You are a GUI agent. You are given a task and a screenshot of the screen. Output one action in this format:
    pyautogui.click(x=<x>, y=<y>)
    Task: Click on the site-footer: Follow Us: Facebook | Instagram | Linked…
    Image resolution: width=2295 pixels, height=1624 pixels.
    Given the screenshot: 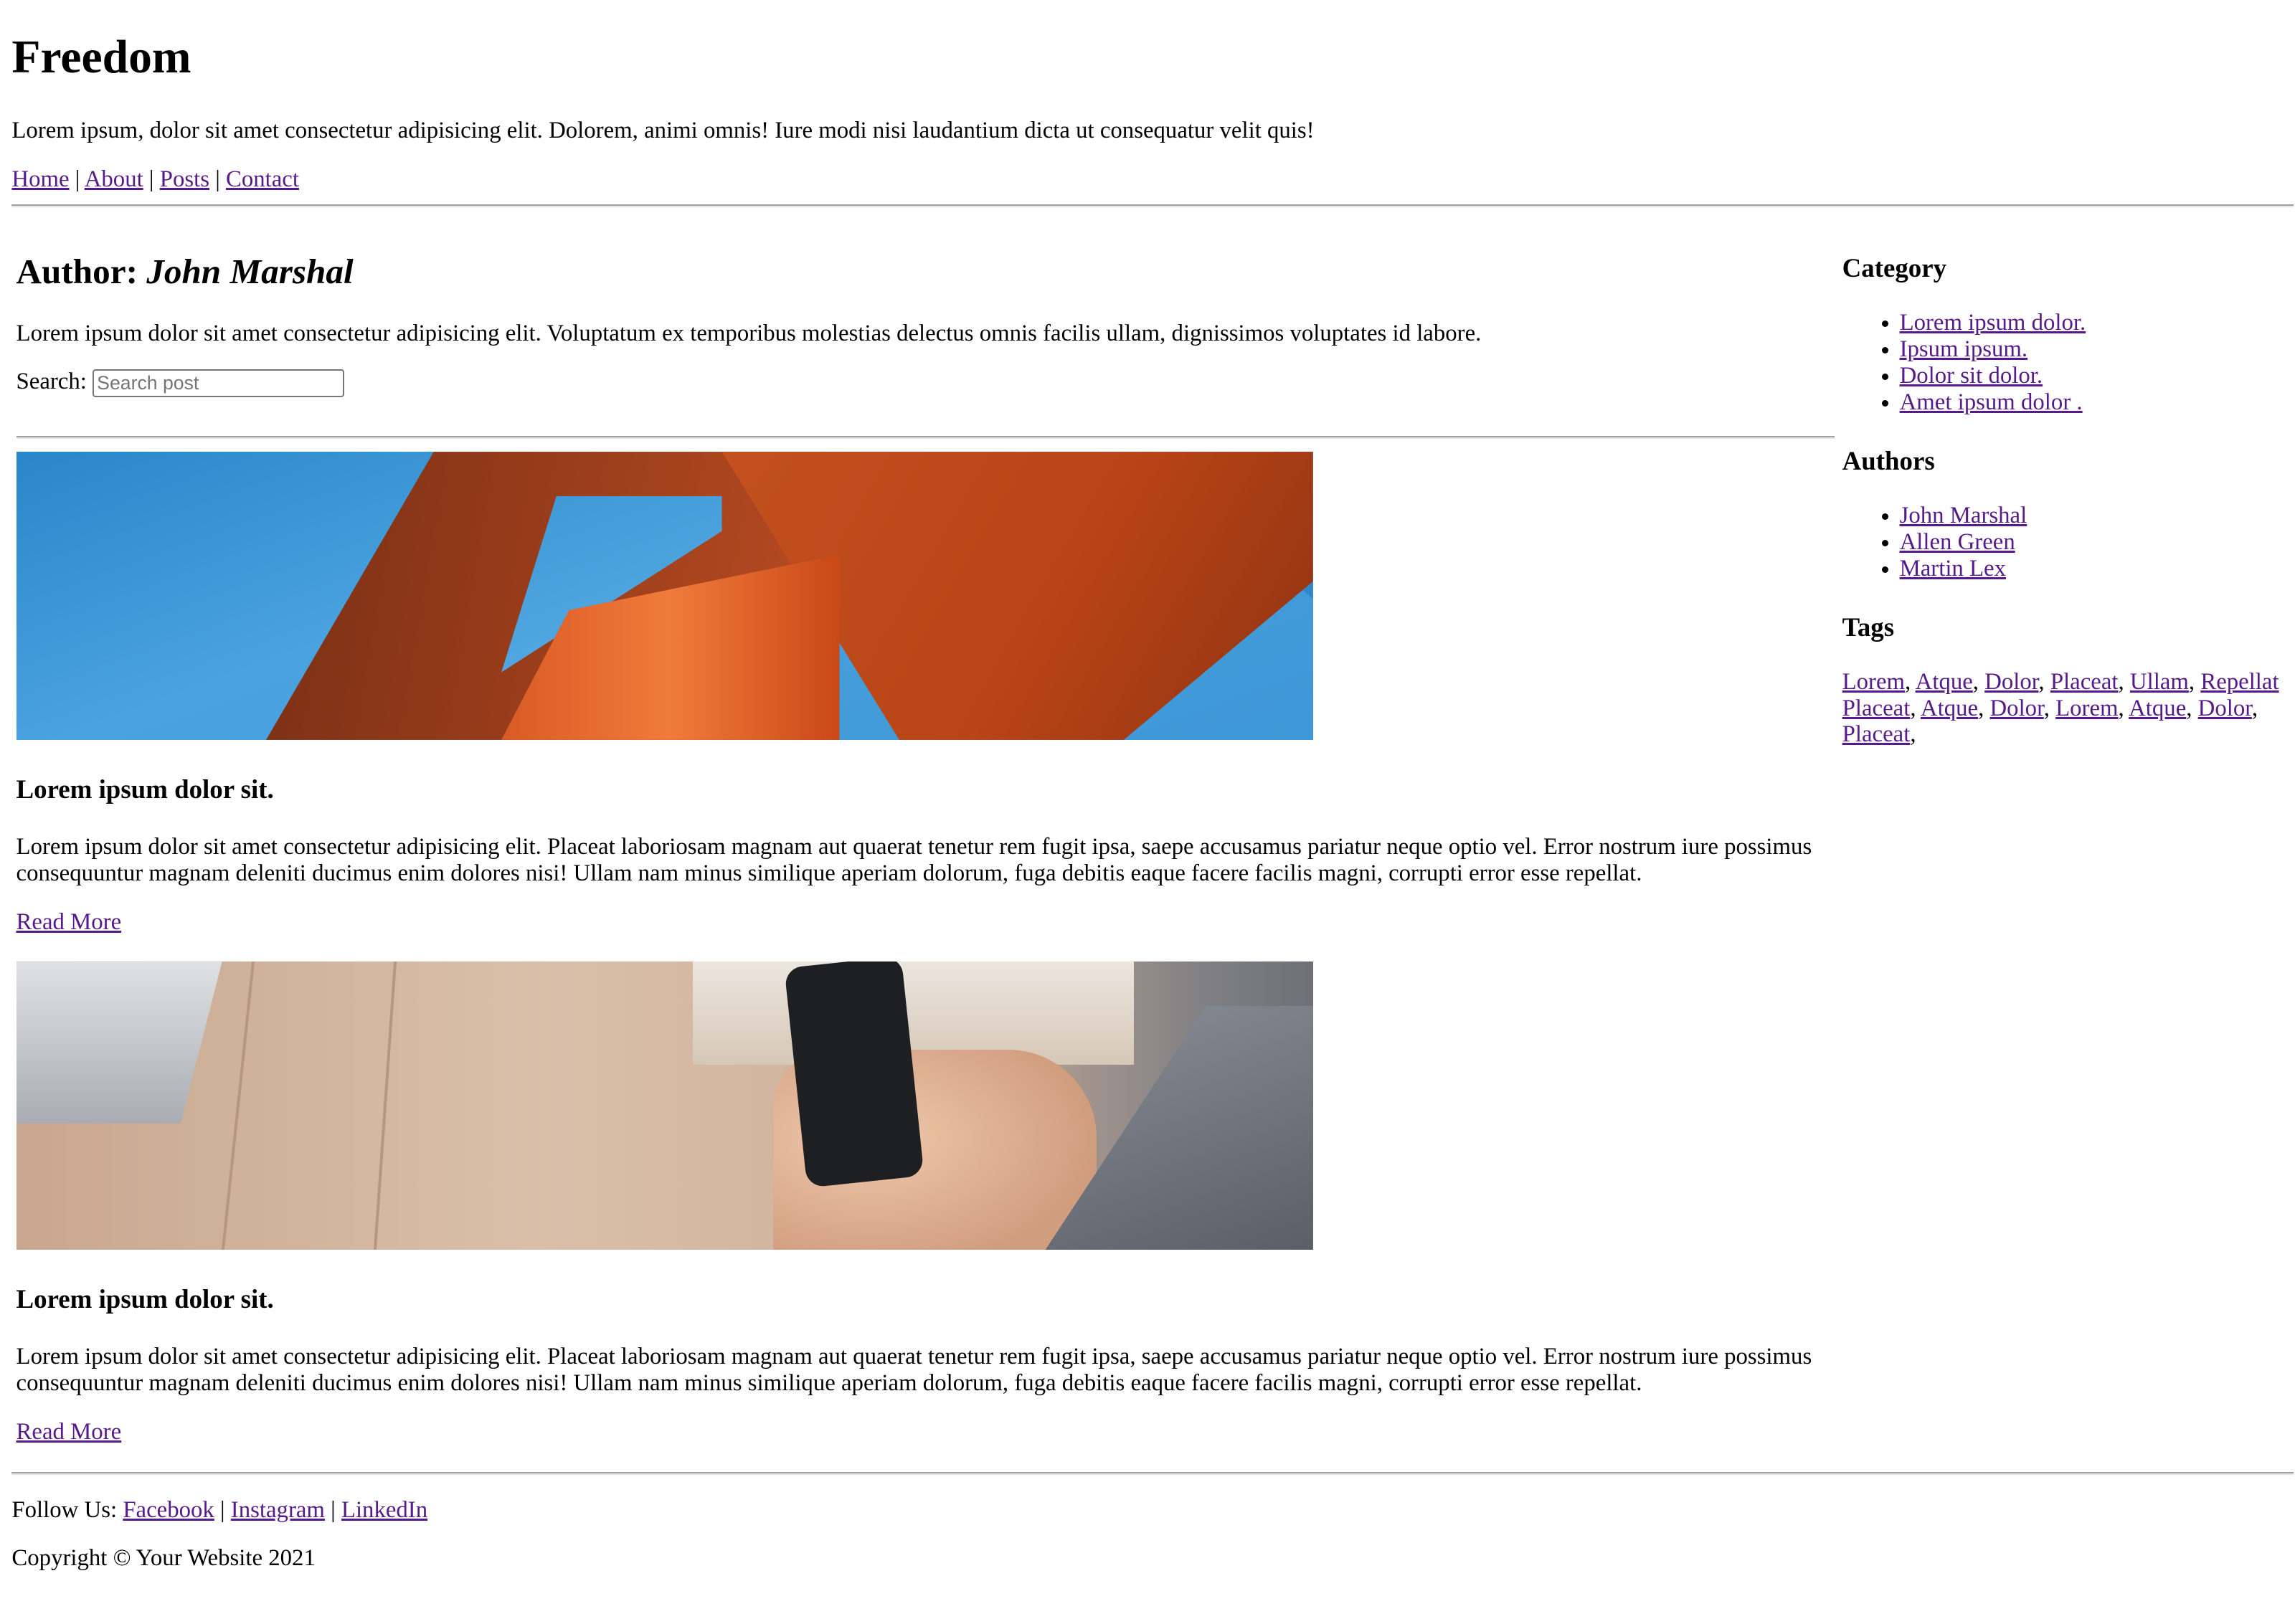 What is the action you would take?
    pyautogui.click(x=1152, y=1521)
    